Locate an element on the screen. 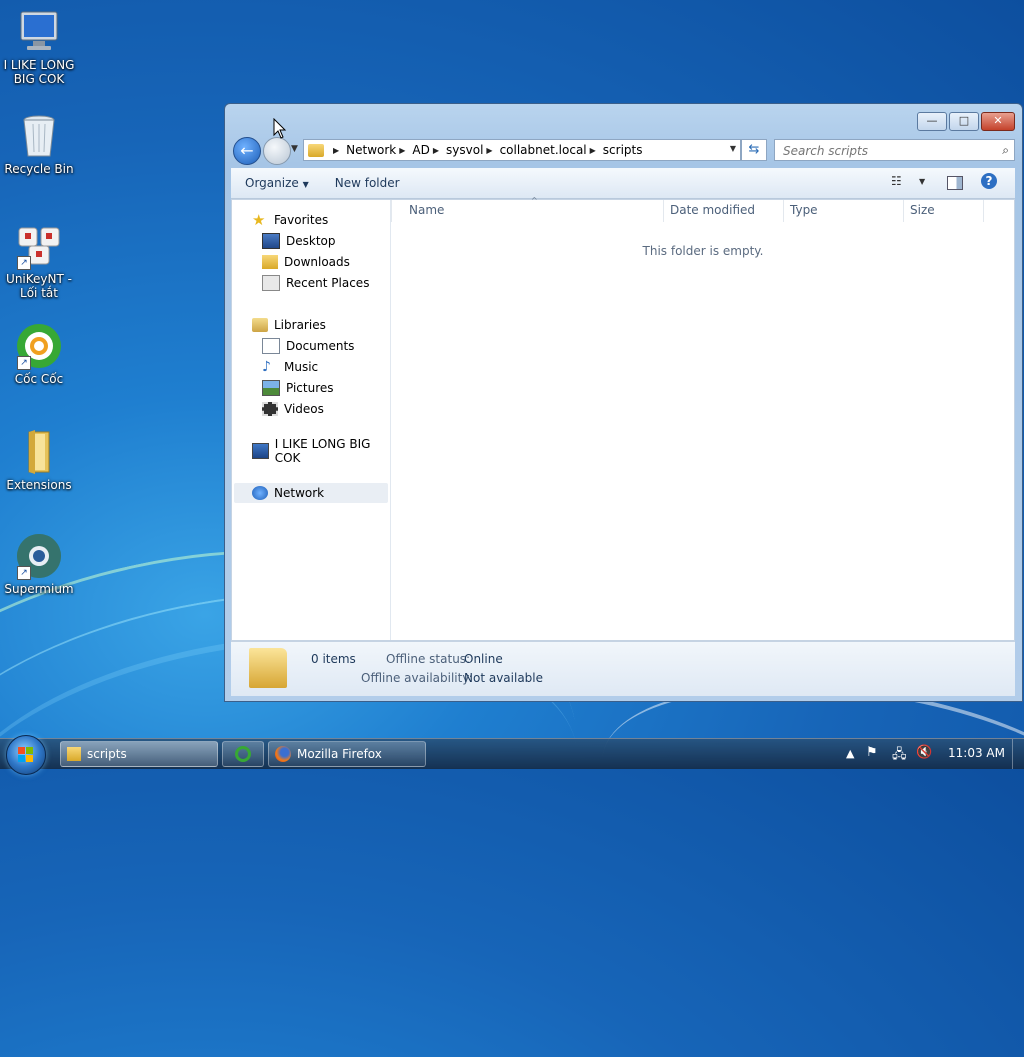 The height and width of the screenshot is (1057, 1024). breadcrumb-sysvol: sysvol ▶ is located at coordinates (473, 150).